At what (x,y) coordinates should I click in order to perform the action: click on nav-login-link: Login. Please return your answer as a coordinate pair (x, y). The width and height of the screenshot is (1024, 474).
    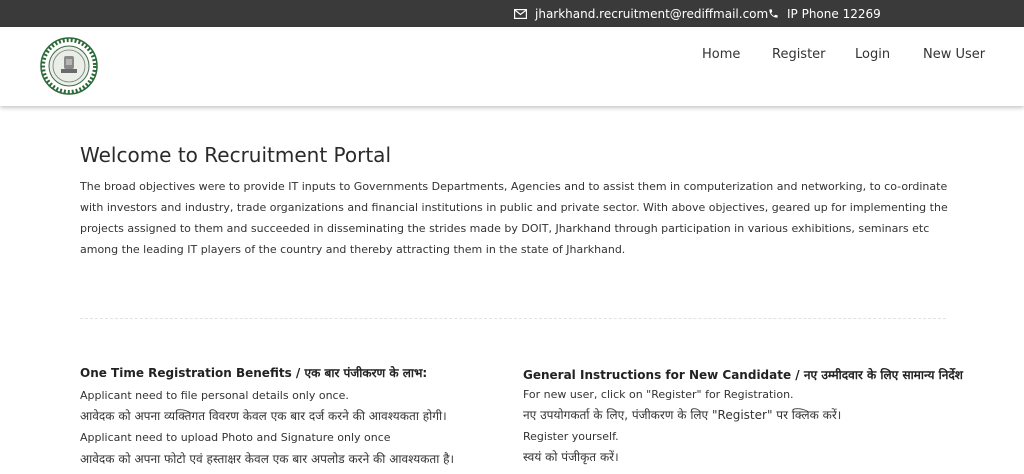
    Looking at the image, I should click on (872, 54).